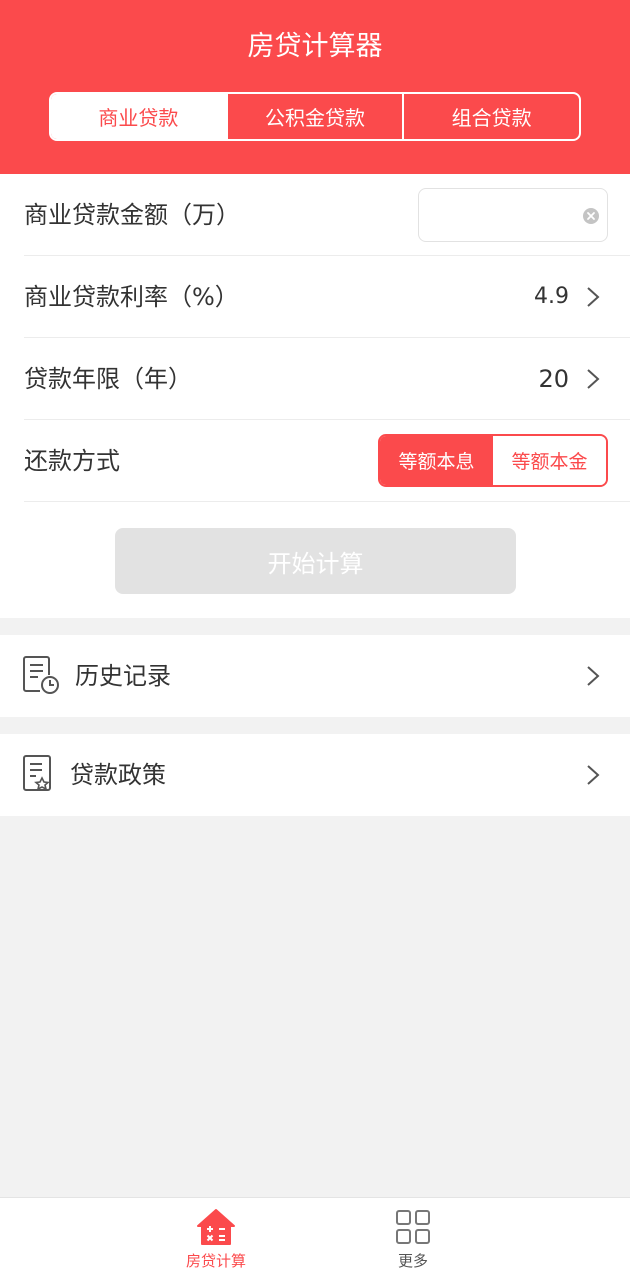 The width and height of the screenshot is (630, 1280). What do you see at coordinates (549, 460) in the screenshot?
I see `option-equal-principal: 等额本金` at bounding box center [549, 460].